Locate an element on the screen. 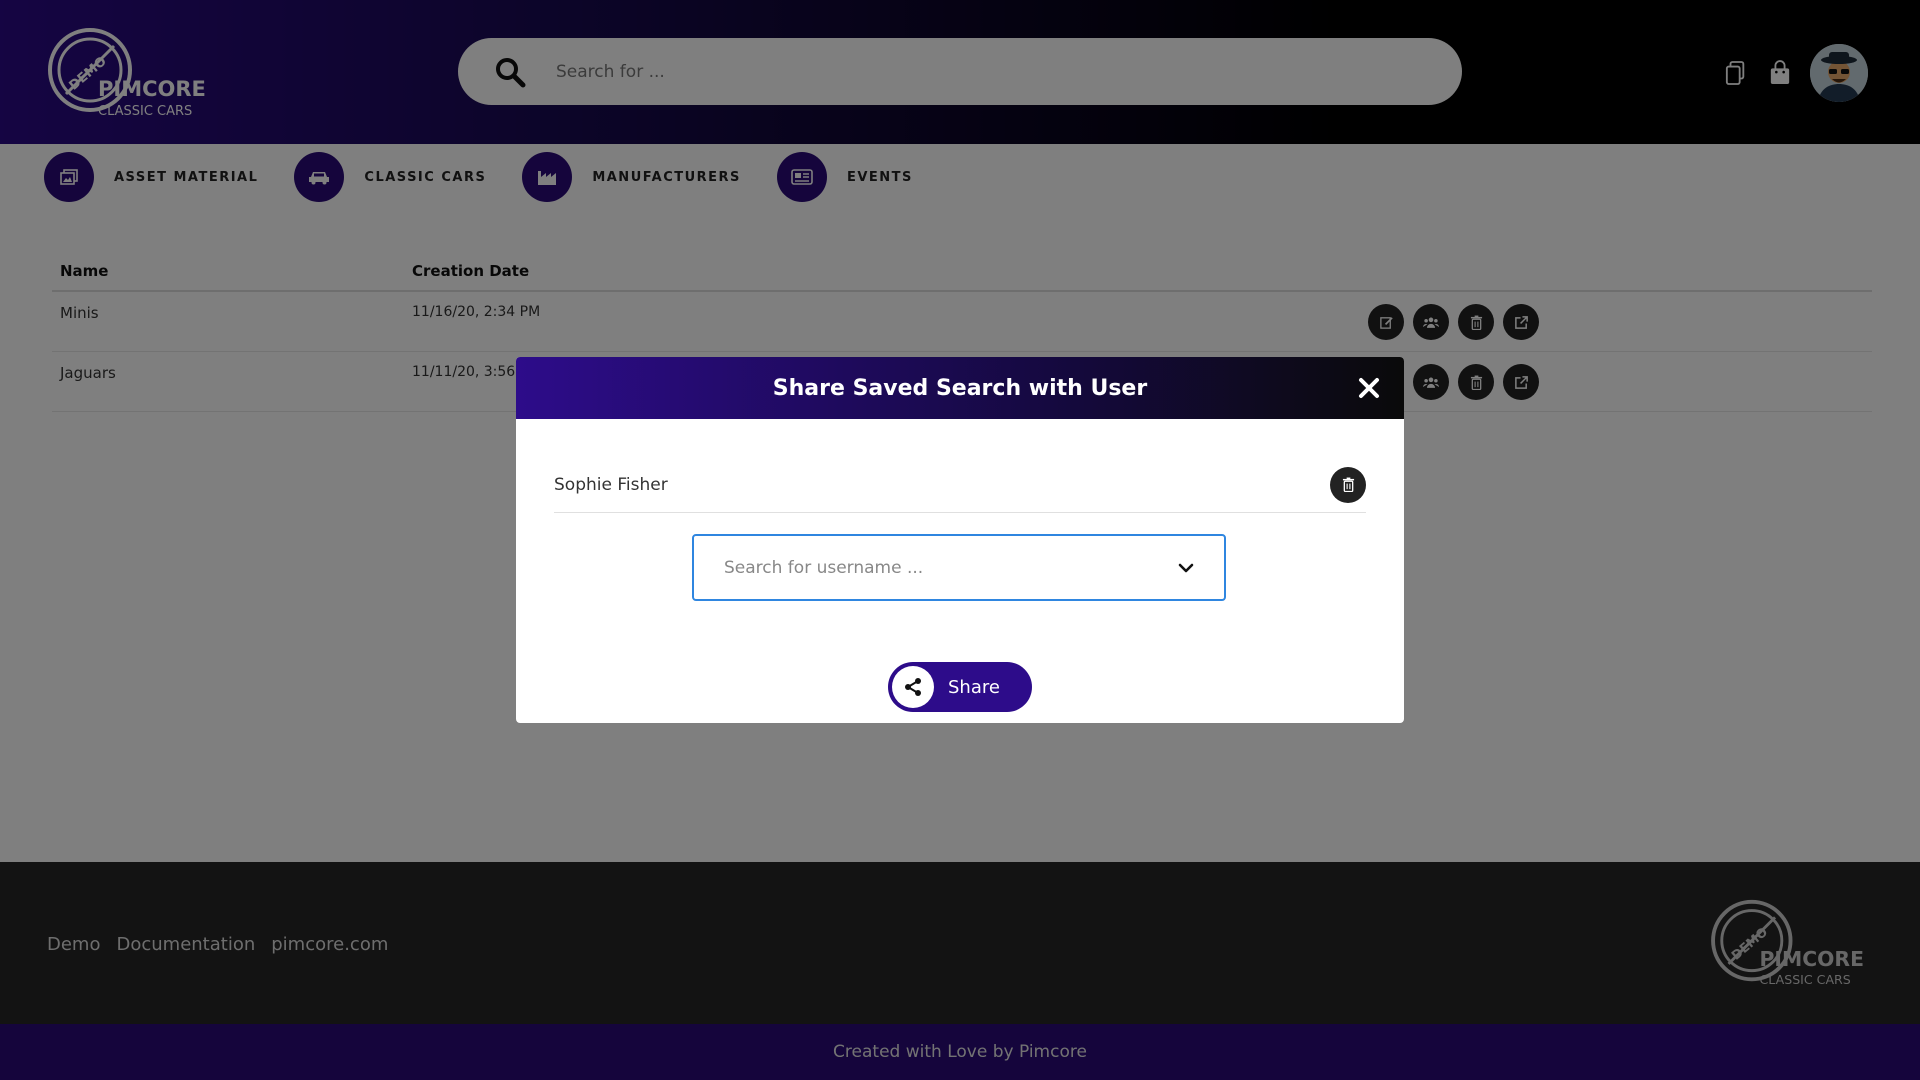 This screenshot has width=1920, height=1080. modal-title: Share Saved Search with User is located at coordinates (960, 388).